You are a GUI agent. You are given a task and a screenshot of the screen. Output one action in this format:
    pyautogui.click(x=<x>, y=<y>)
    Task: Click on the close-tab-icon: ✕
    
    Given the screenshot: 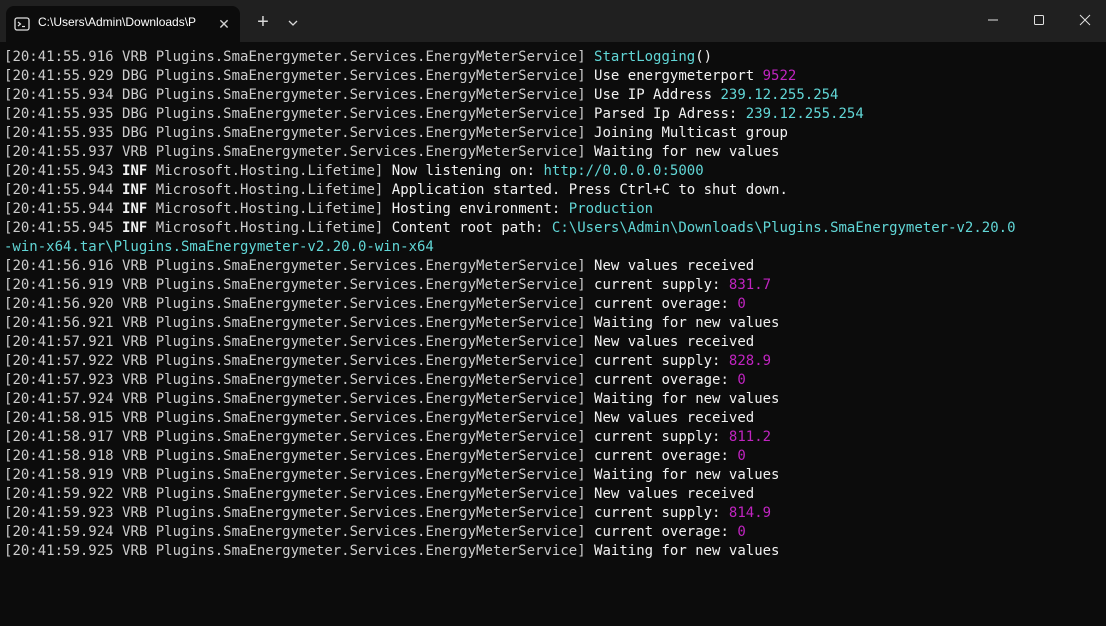 What is the action you would take?
    pyautogui.click(x=224, y=24)
    